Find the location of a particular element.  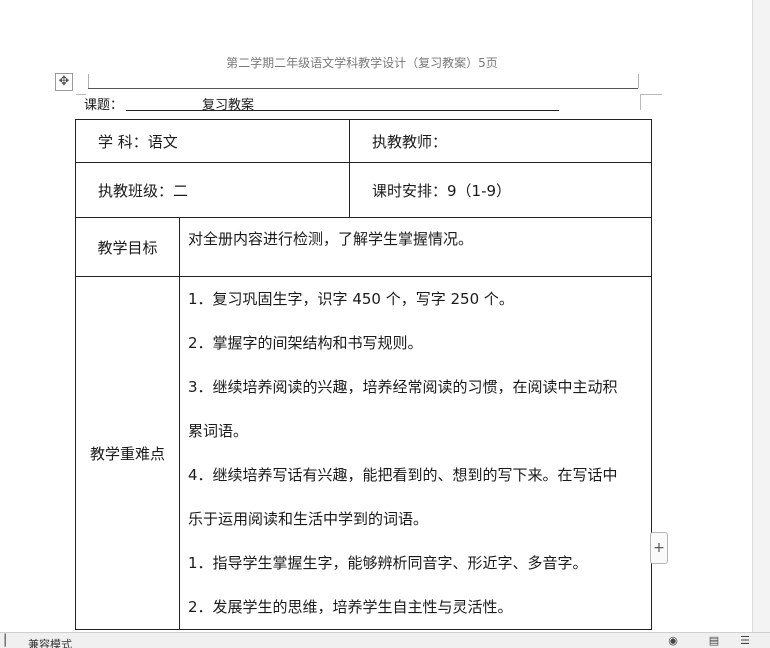

compatibility-mode-label: 兼容模式 is located at coordinates (50, 643).